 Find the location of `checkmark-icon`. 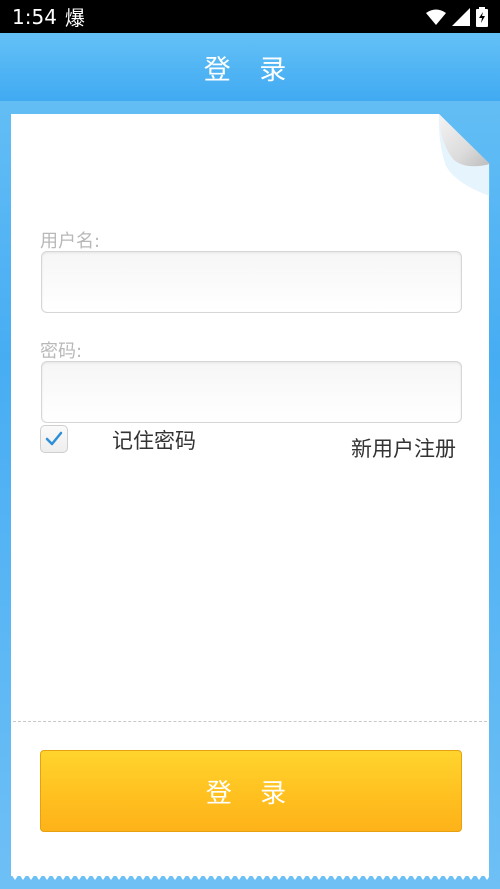

checkmark-icon is located at coordinates (54, 438).